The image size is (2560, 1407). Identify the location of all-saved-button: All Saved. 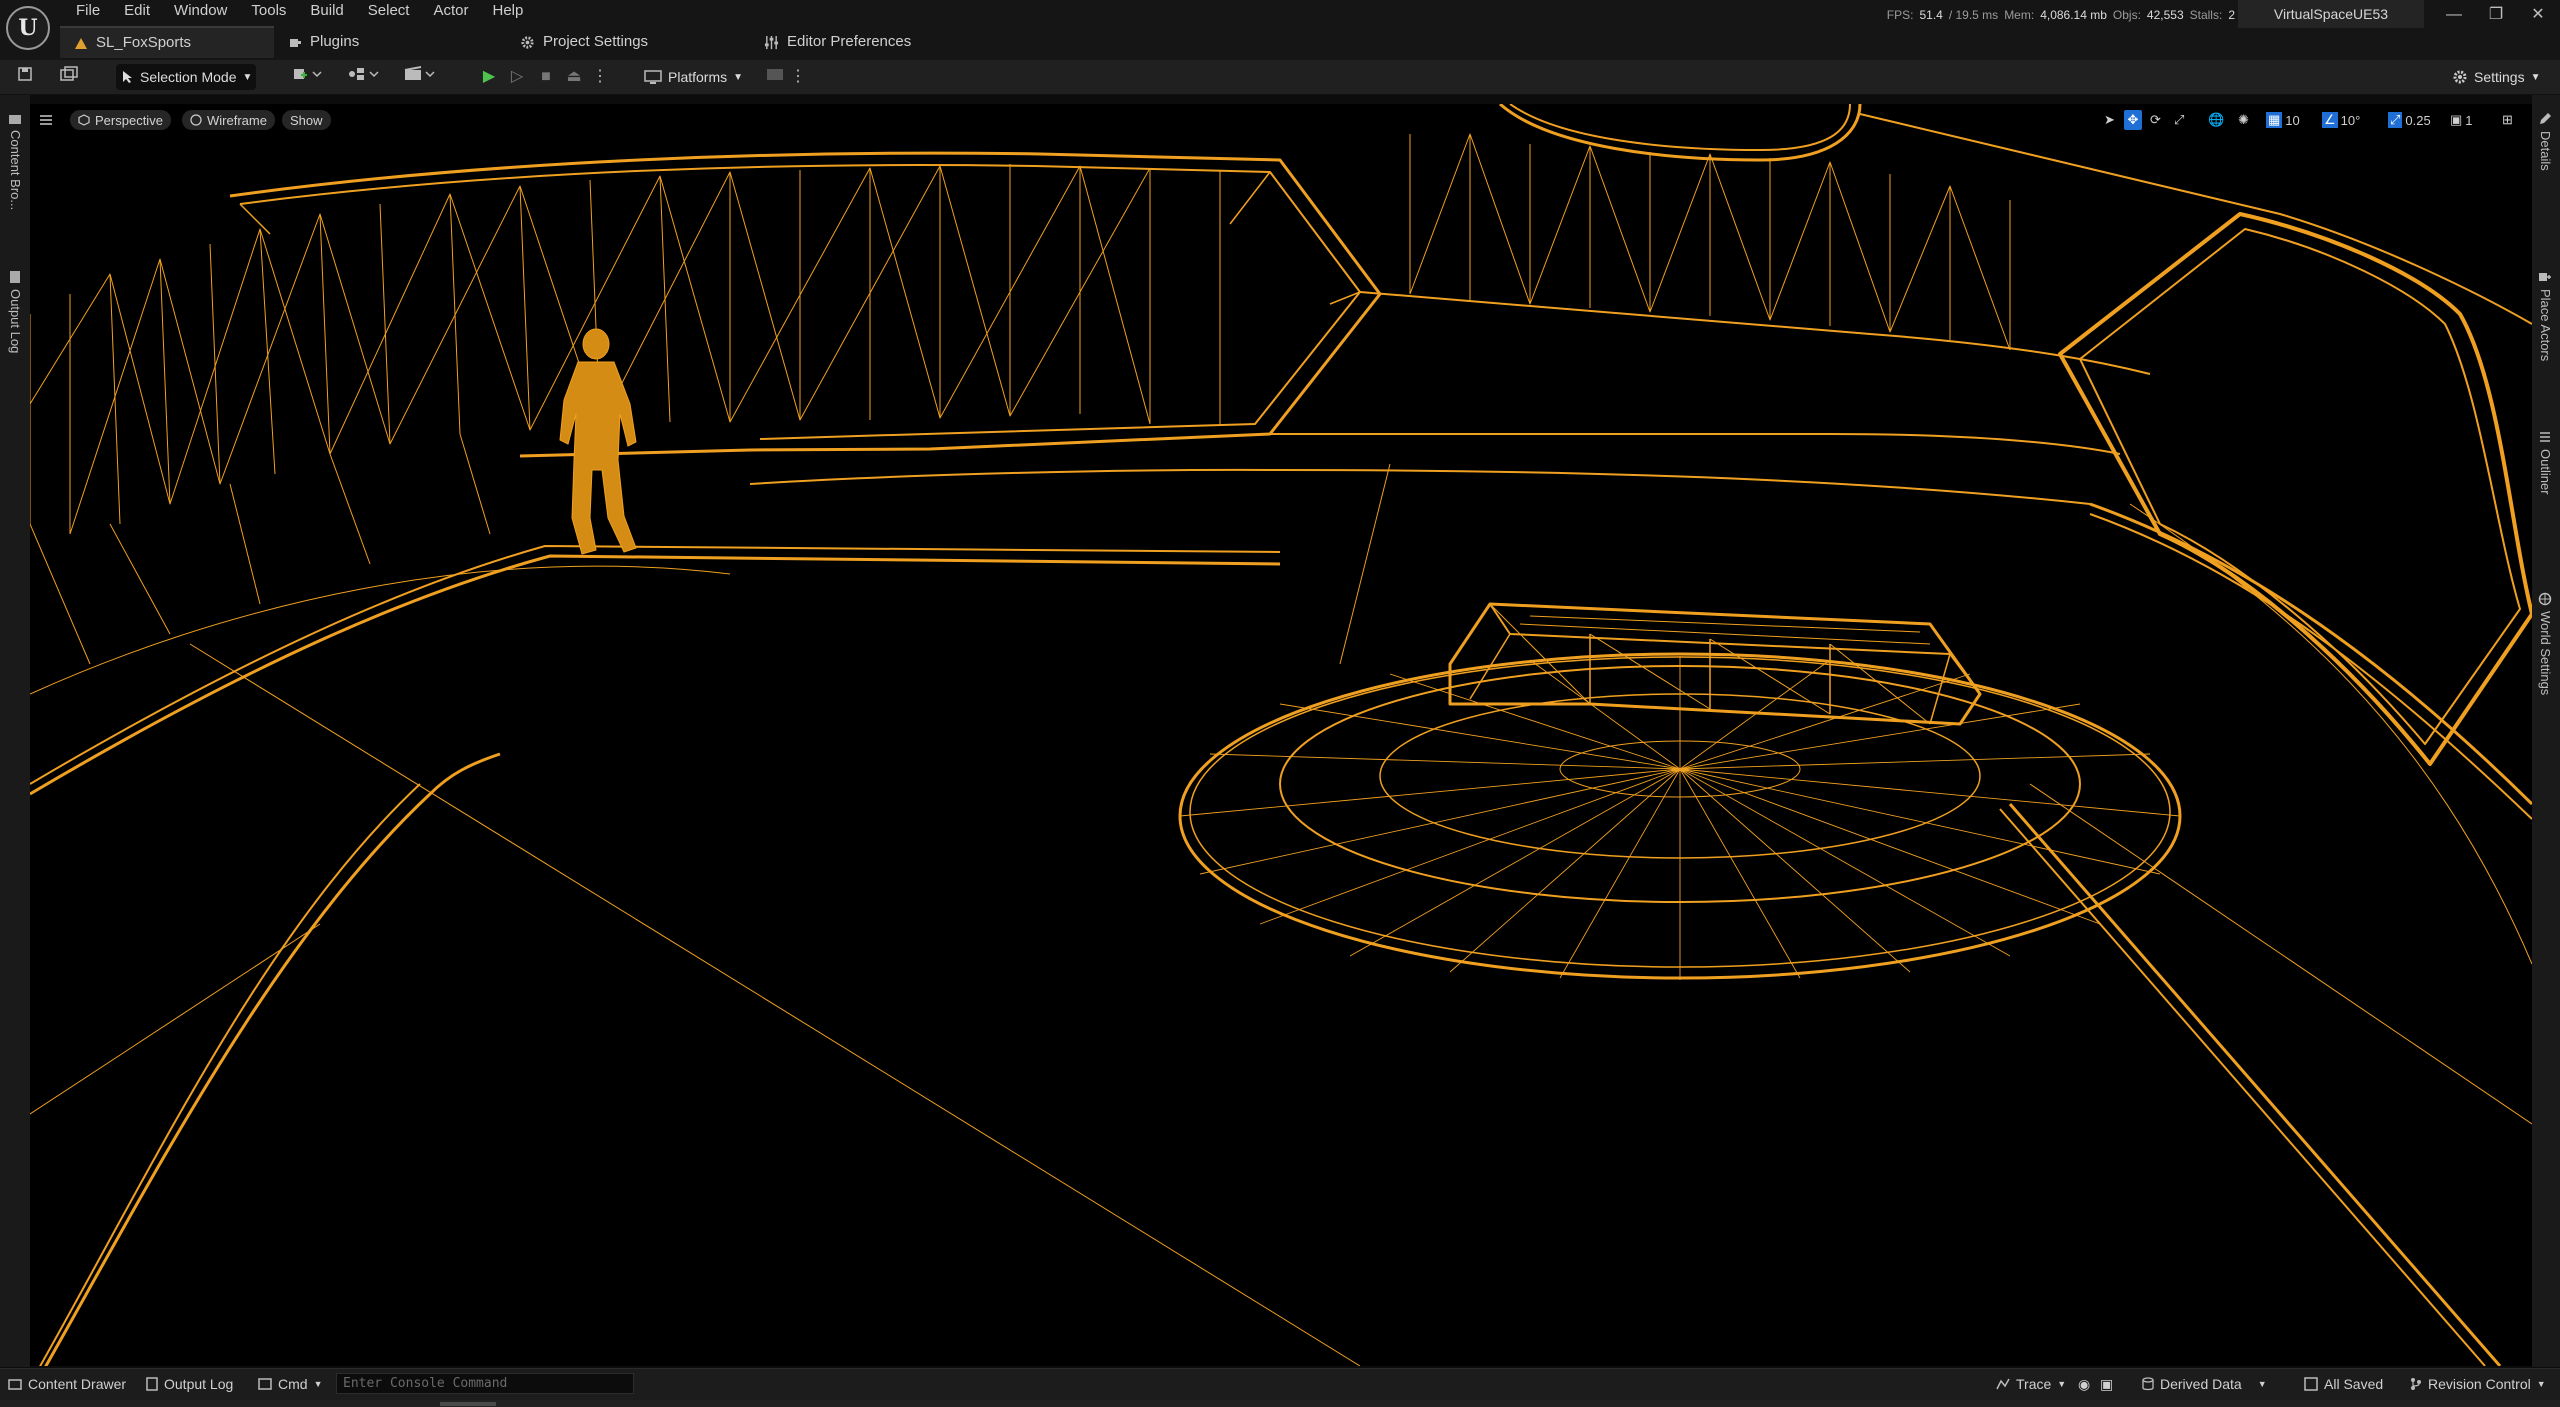
(2343, 1384).